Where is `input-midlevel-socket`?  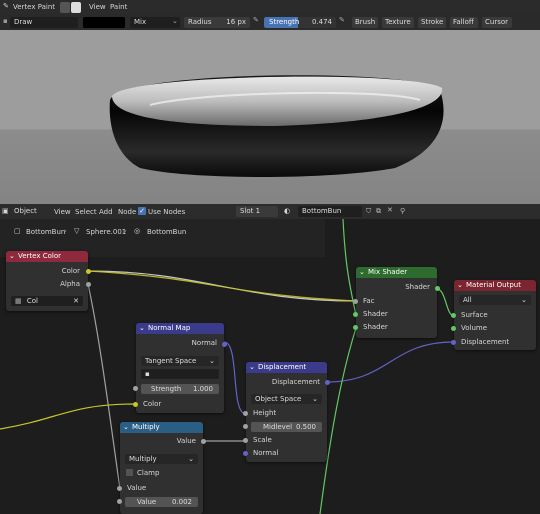 input-midlevel-socket is located at coordinates (245, 426).